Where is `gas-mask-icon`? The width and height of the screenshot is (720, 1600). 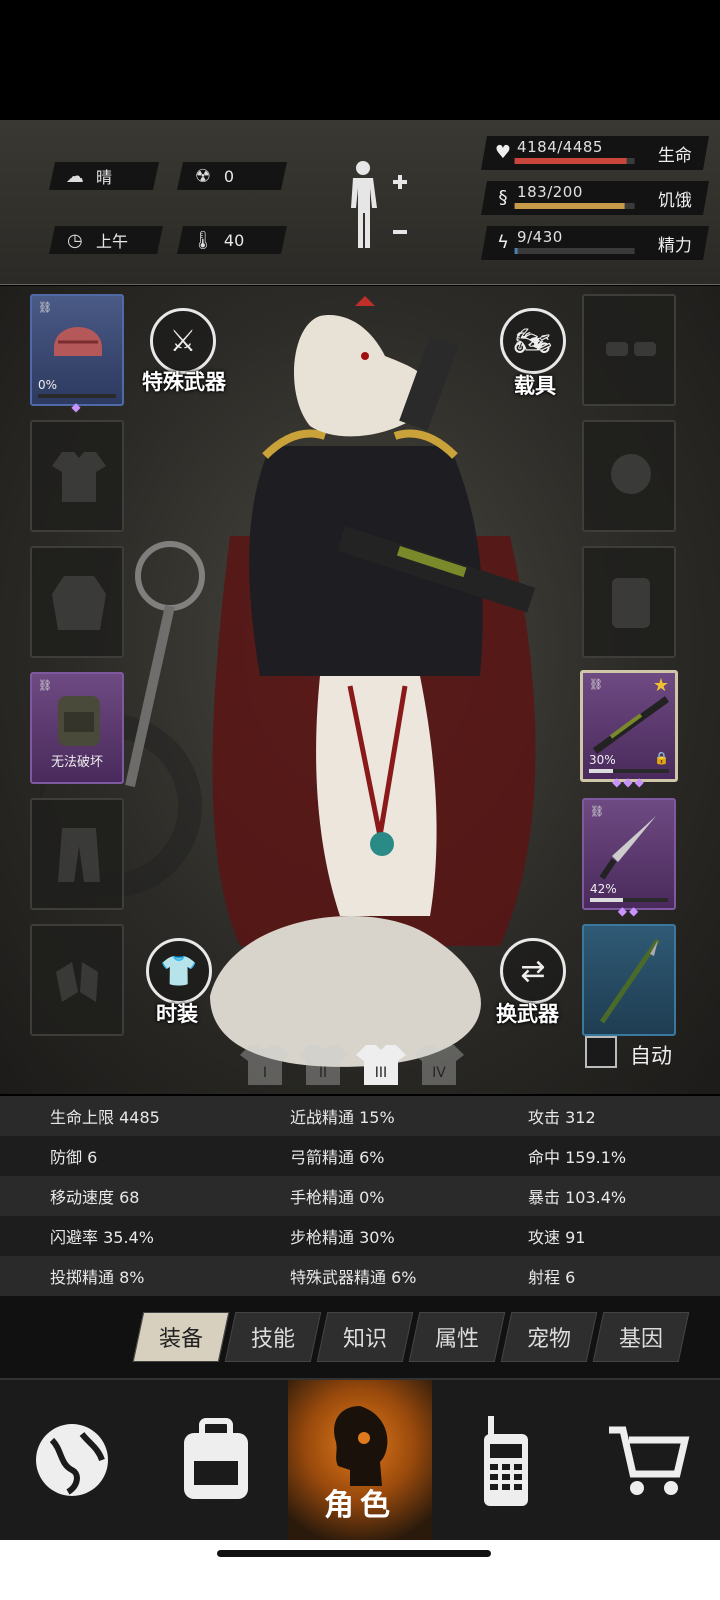
gas-mask-icon is located at coordinates (631, 474).